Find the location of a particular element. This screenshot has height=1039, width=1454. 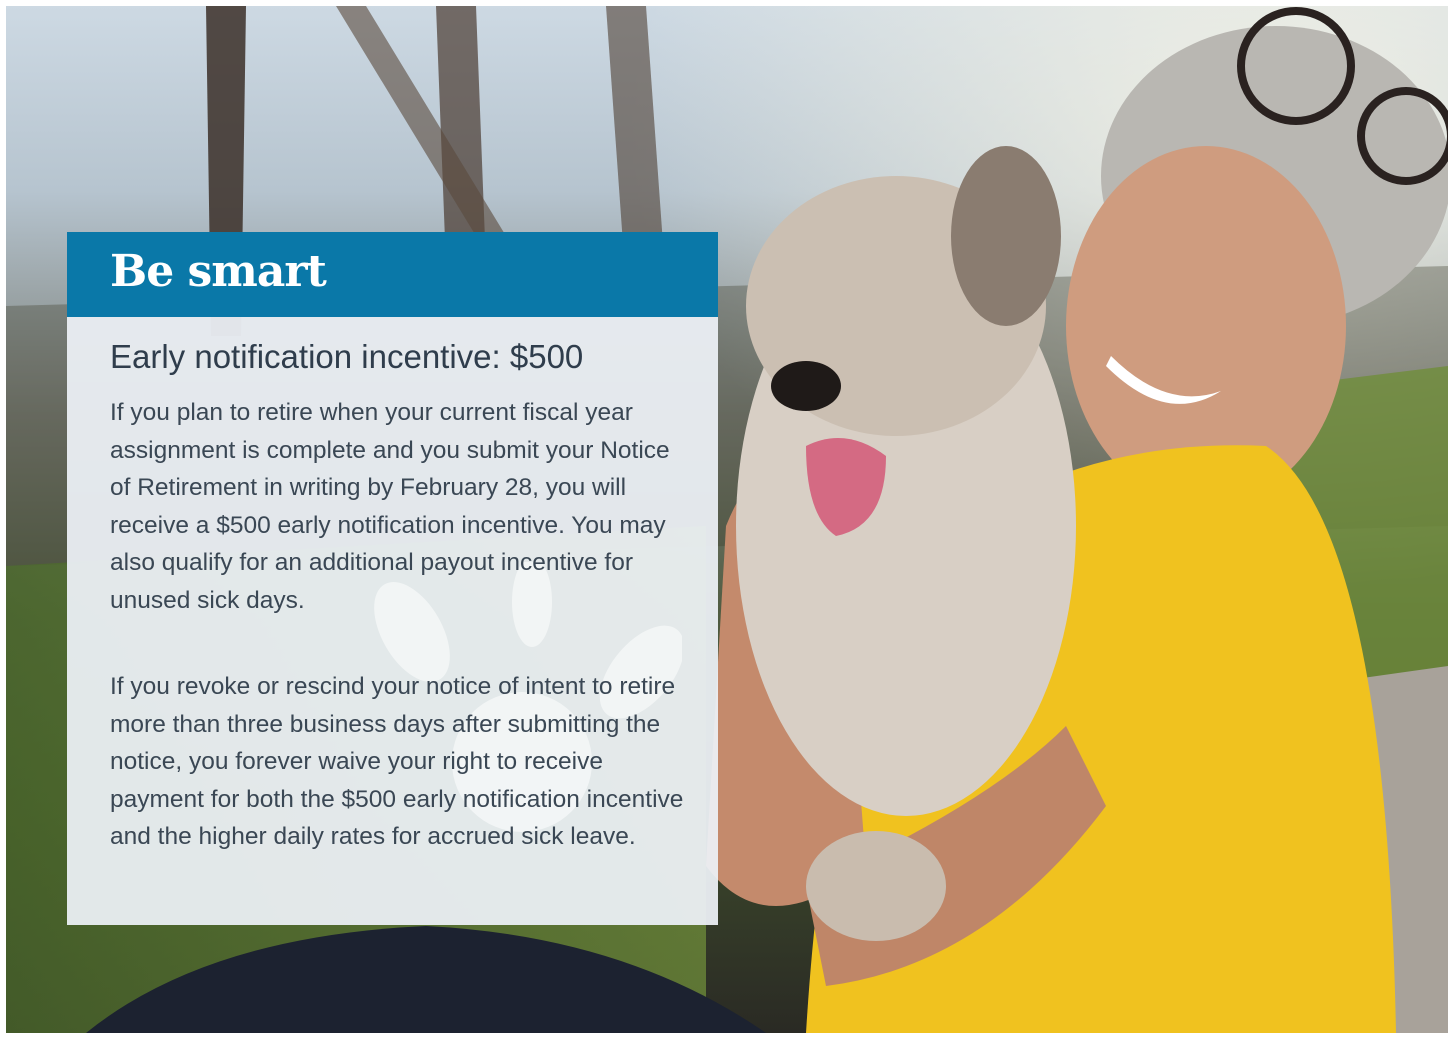

card-header: Be smart is located at coordinates (392, 274).